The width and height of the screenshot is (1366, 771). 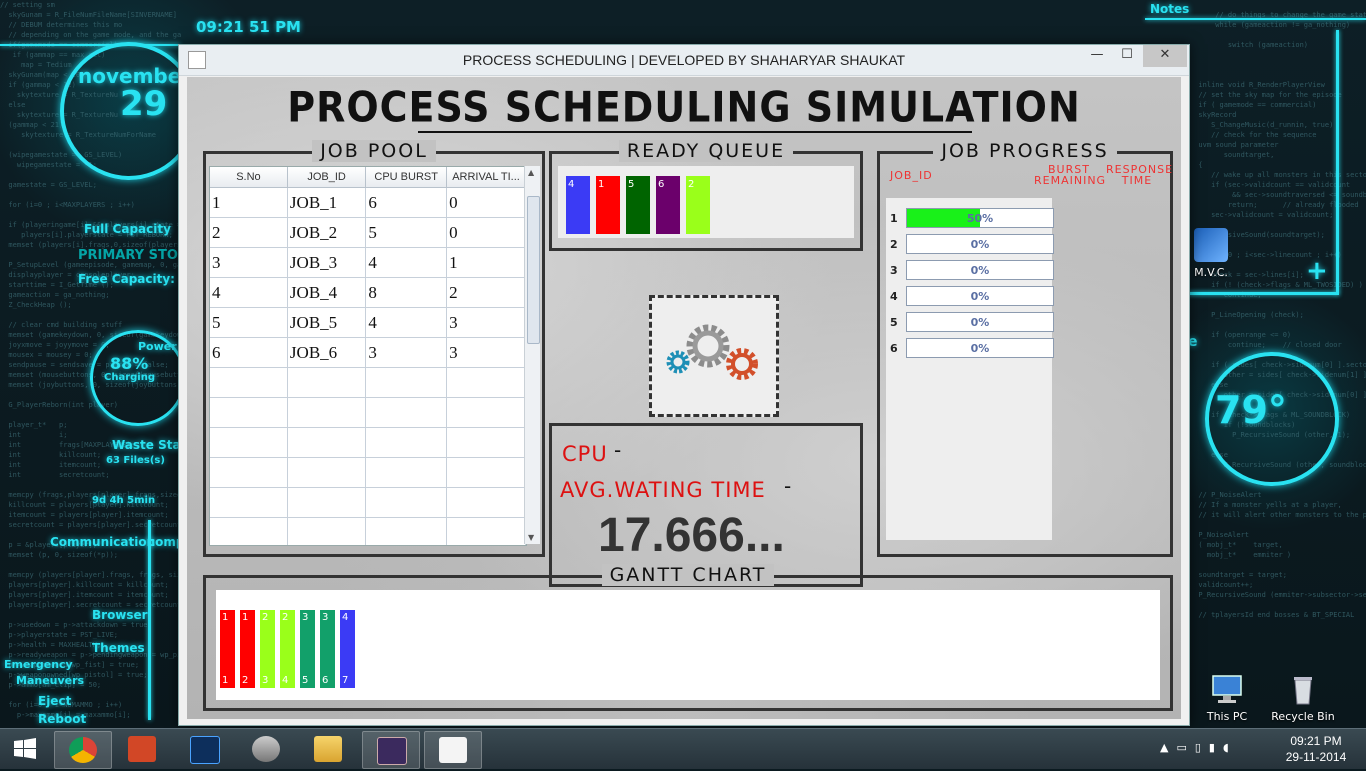 I want to click on scrollbar-thumb, so click(x=533, y=270).